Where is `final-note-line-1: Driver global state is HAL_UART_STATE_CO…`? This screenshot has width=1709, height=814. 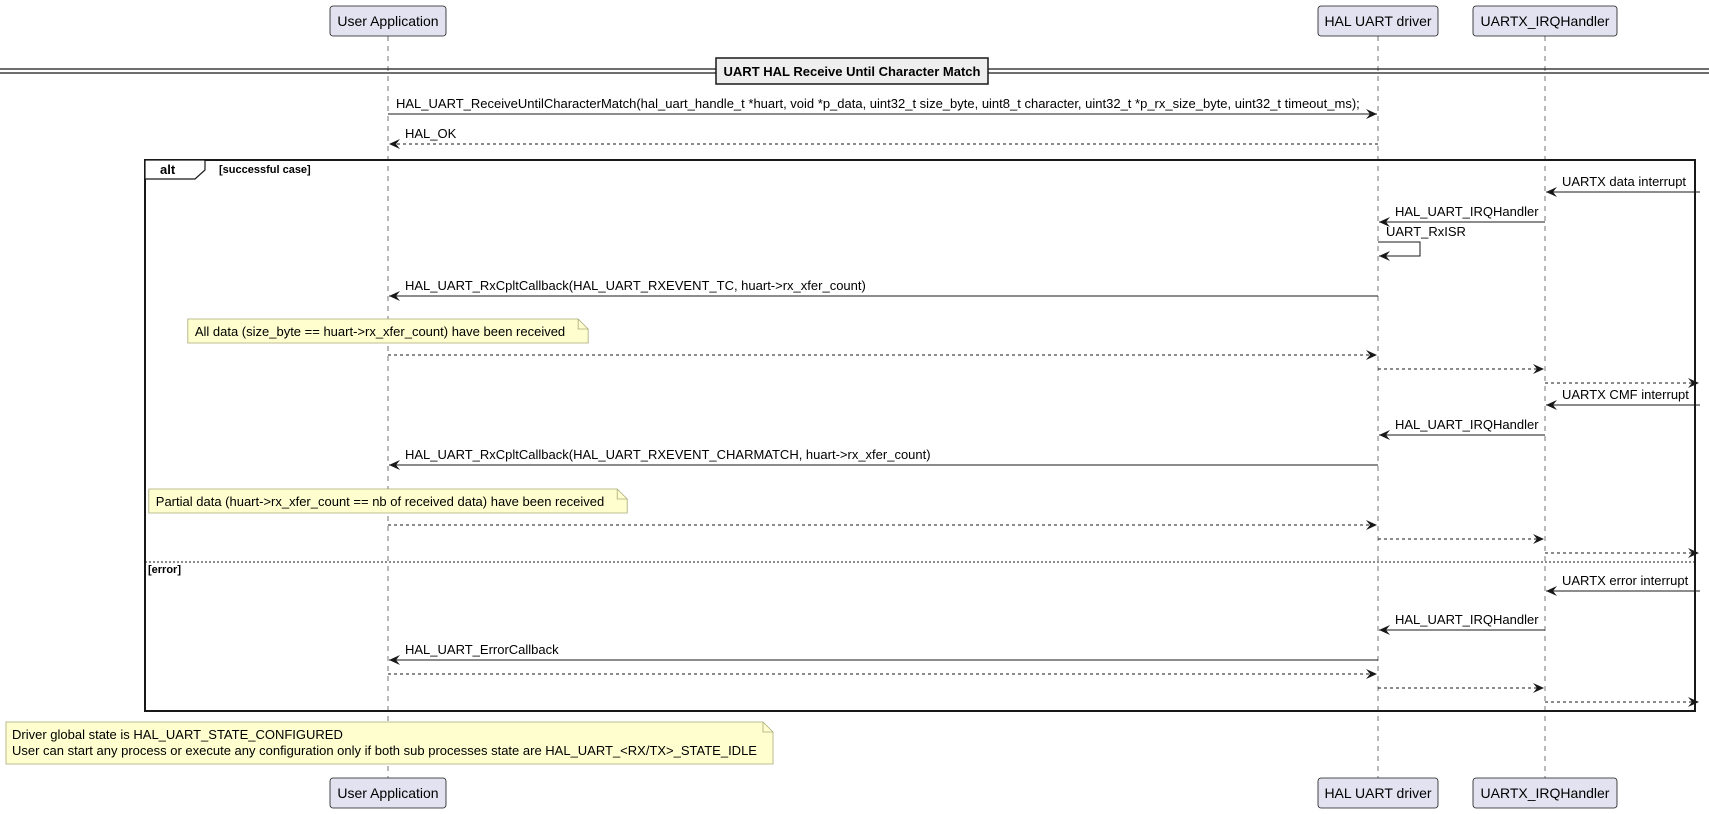
final-note-line-1: Driver global state is HAL_UART_STATE_CO… is located at coordinates (177, 734).